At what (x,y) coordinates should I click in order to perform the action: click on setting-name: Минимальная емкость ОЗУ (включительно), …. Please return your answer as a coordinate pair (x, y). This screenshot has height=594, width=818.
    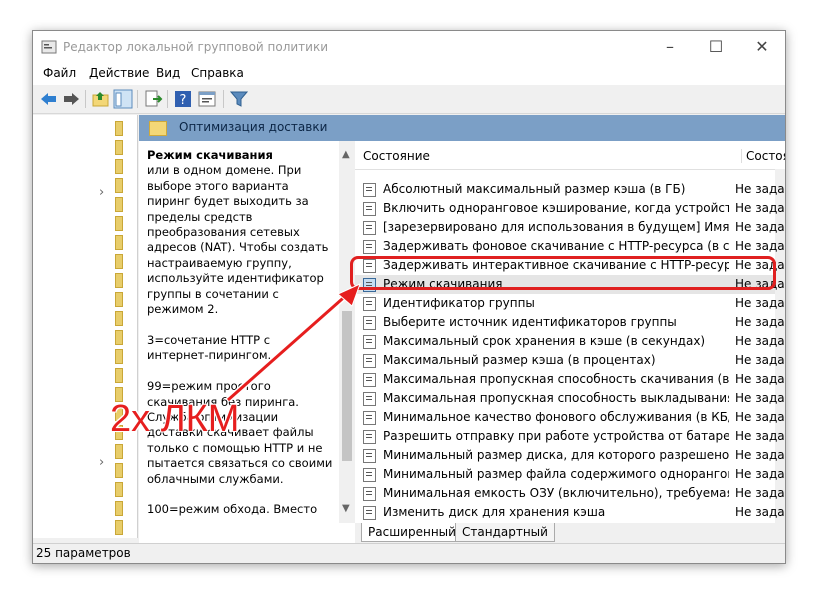
    Looking at the image, I should click on (556, 493).